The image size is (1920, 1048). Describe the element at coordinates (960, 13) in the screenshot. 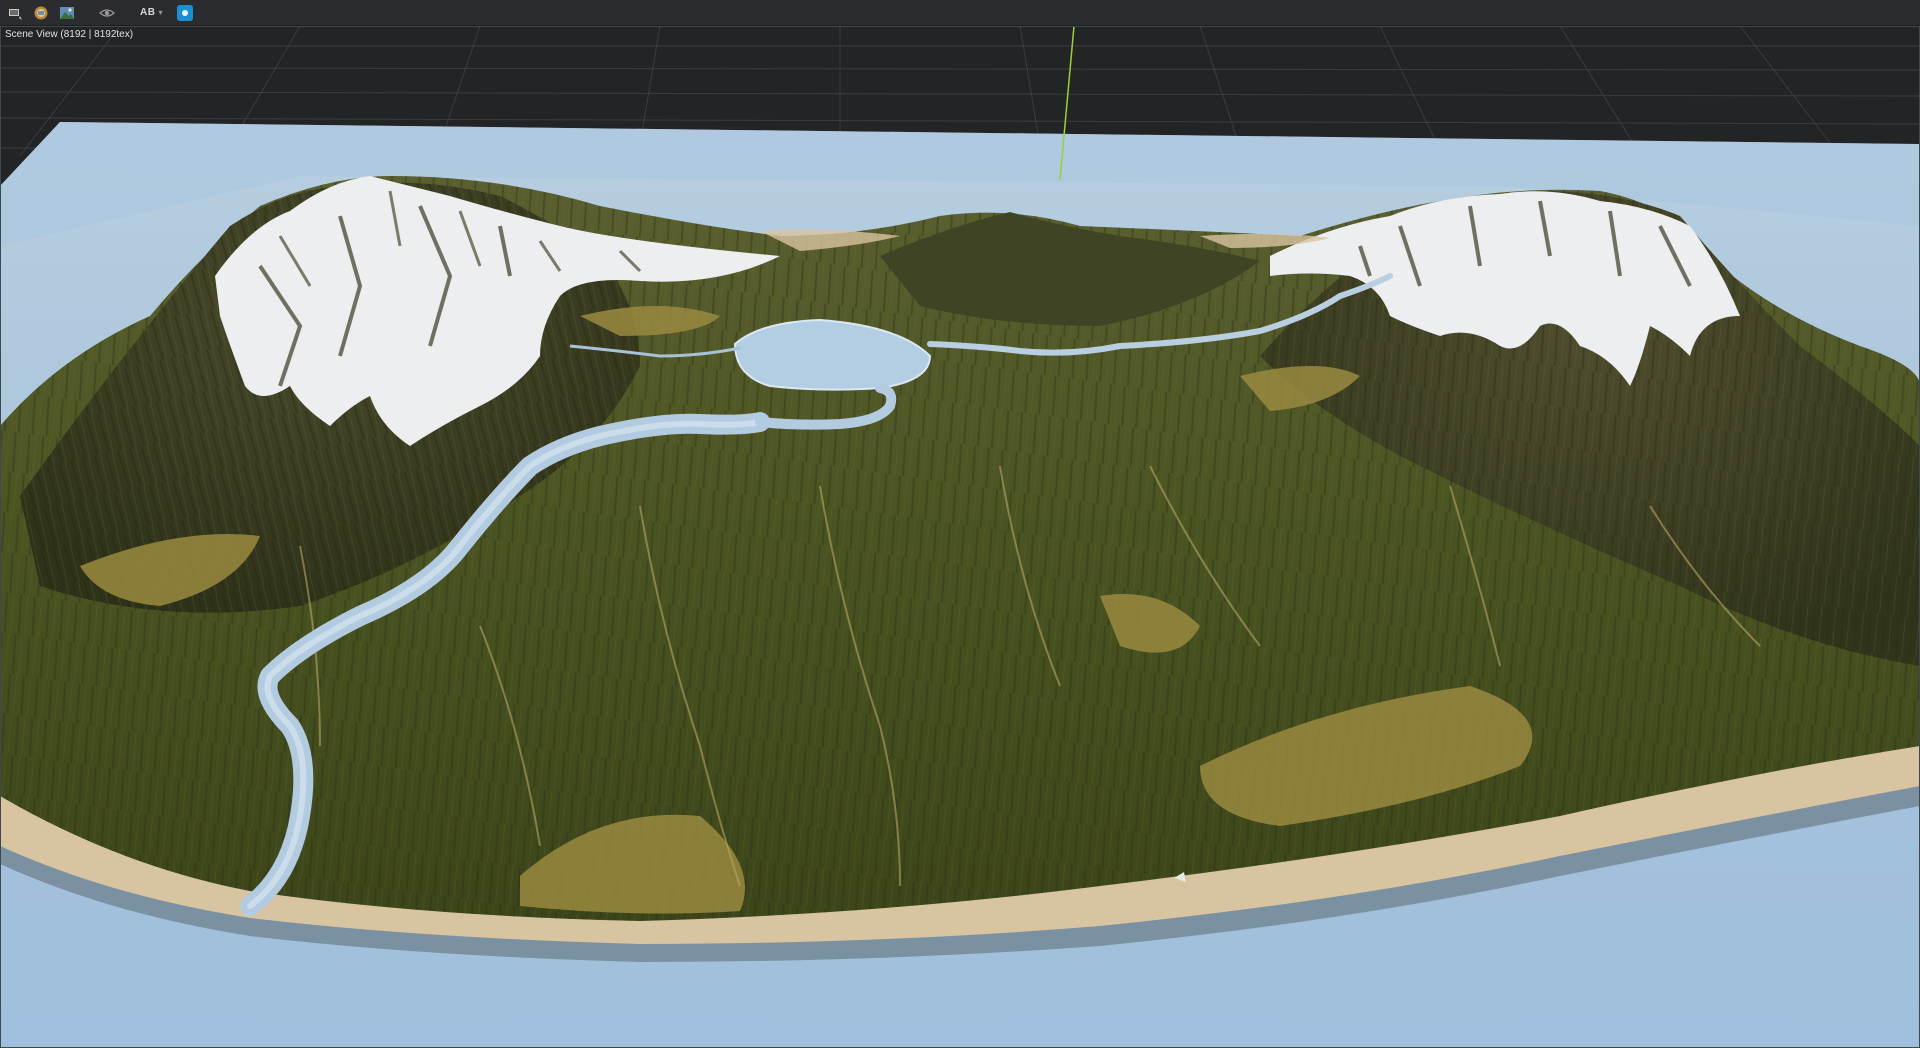

I see `viewport-toolbar: AB ▾` at that location.